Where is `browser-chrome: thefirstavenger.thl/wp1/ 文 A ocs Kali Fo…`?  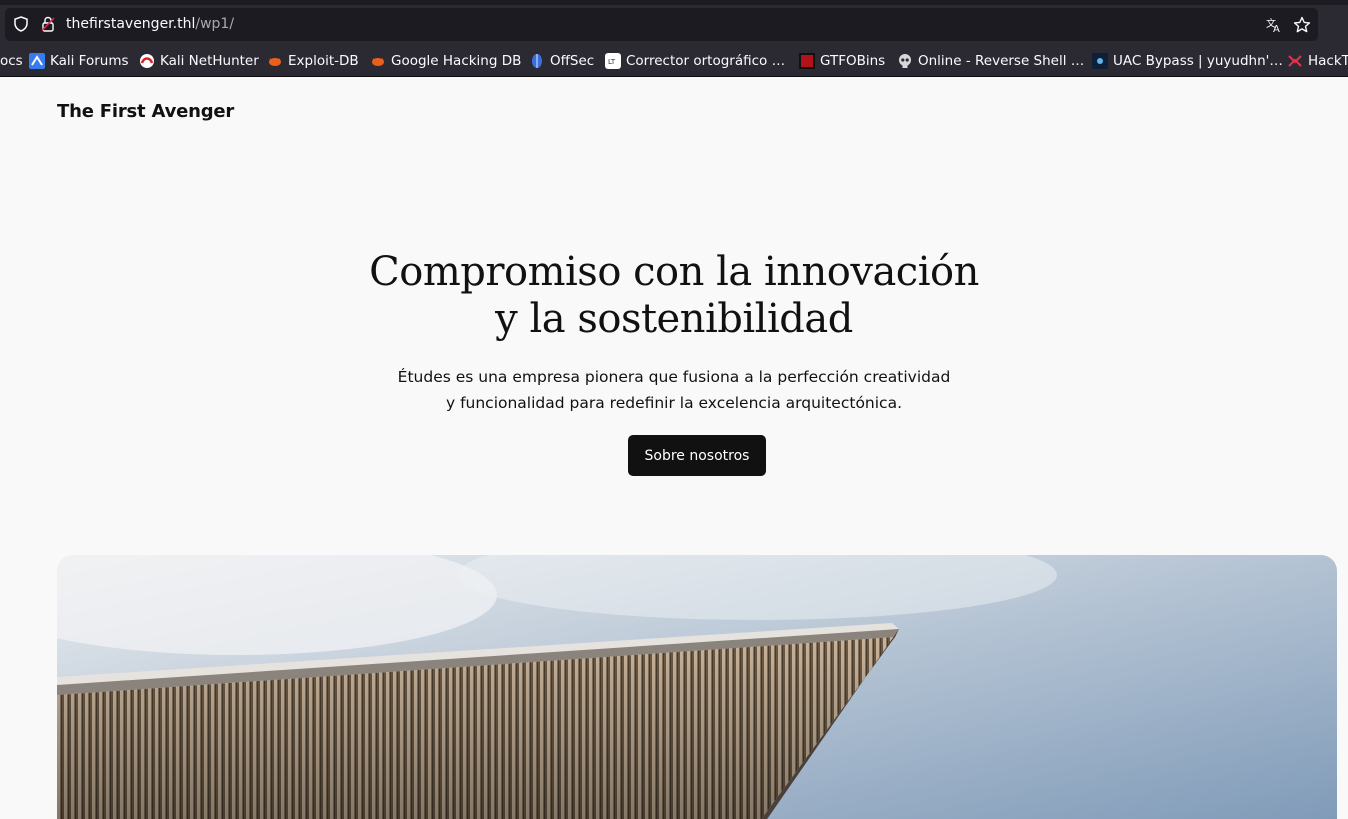 browser-chrome: thefirstavenger.thl/wp1/ 文 A ocs Kali Fo… is located at coordinates (674, 38).